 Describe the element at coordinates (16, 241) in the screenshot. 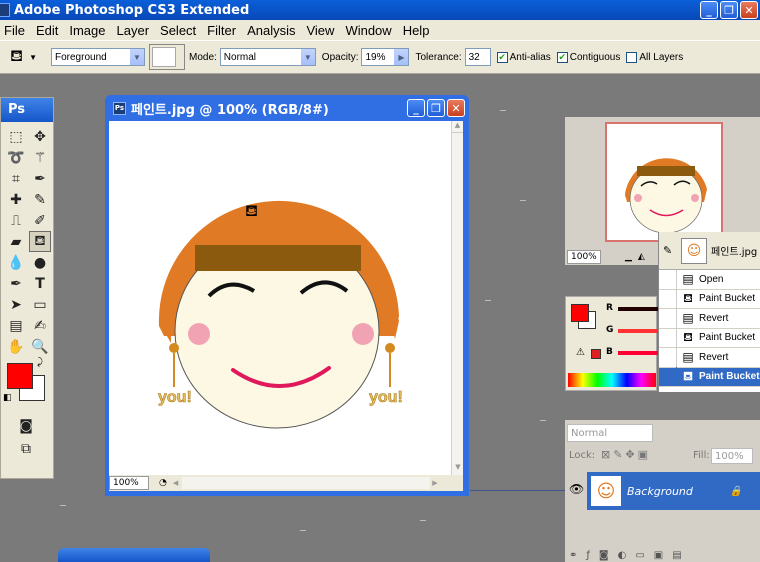

I see `eraser-tool-icon: ▰` at that location.